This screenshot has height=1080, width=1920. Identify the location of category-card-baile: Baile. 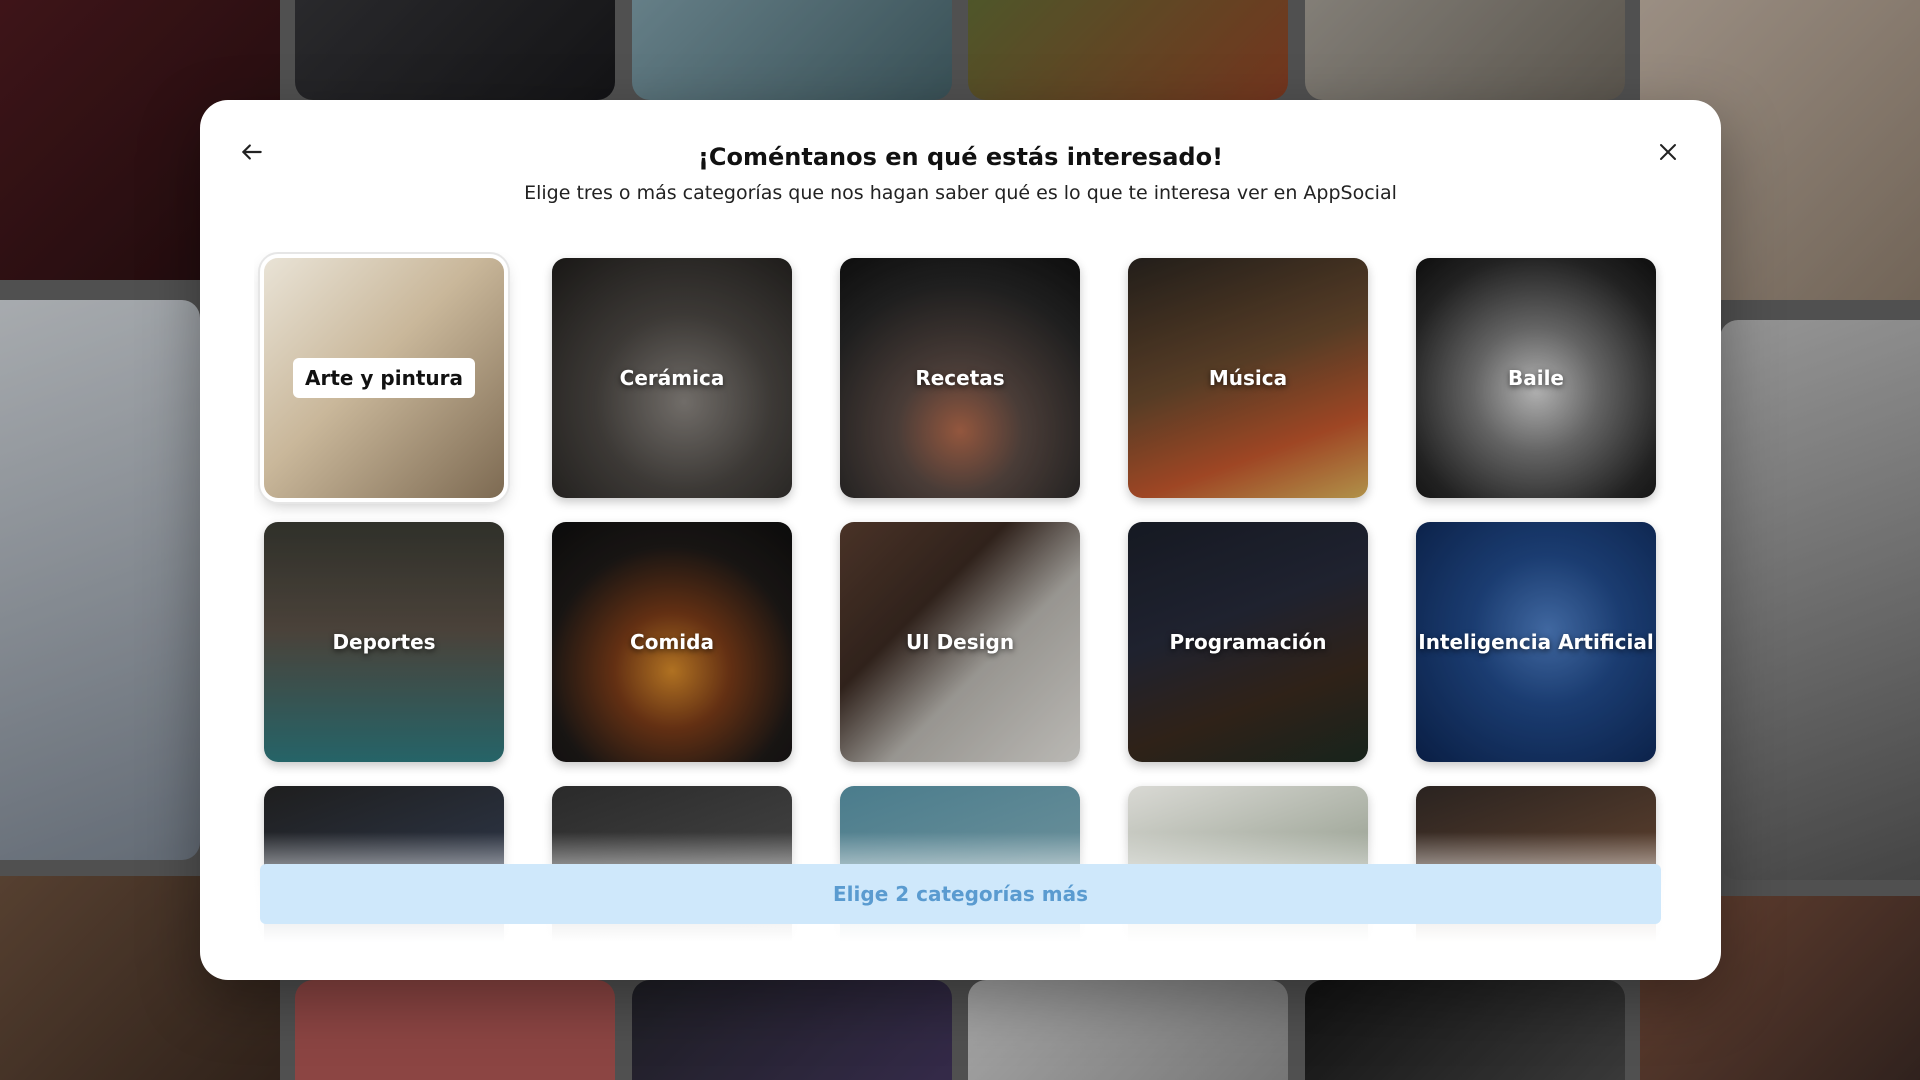
(1536, 378).